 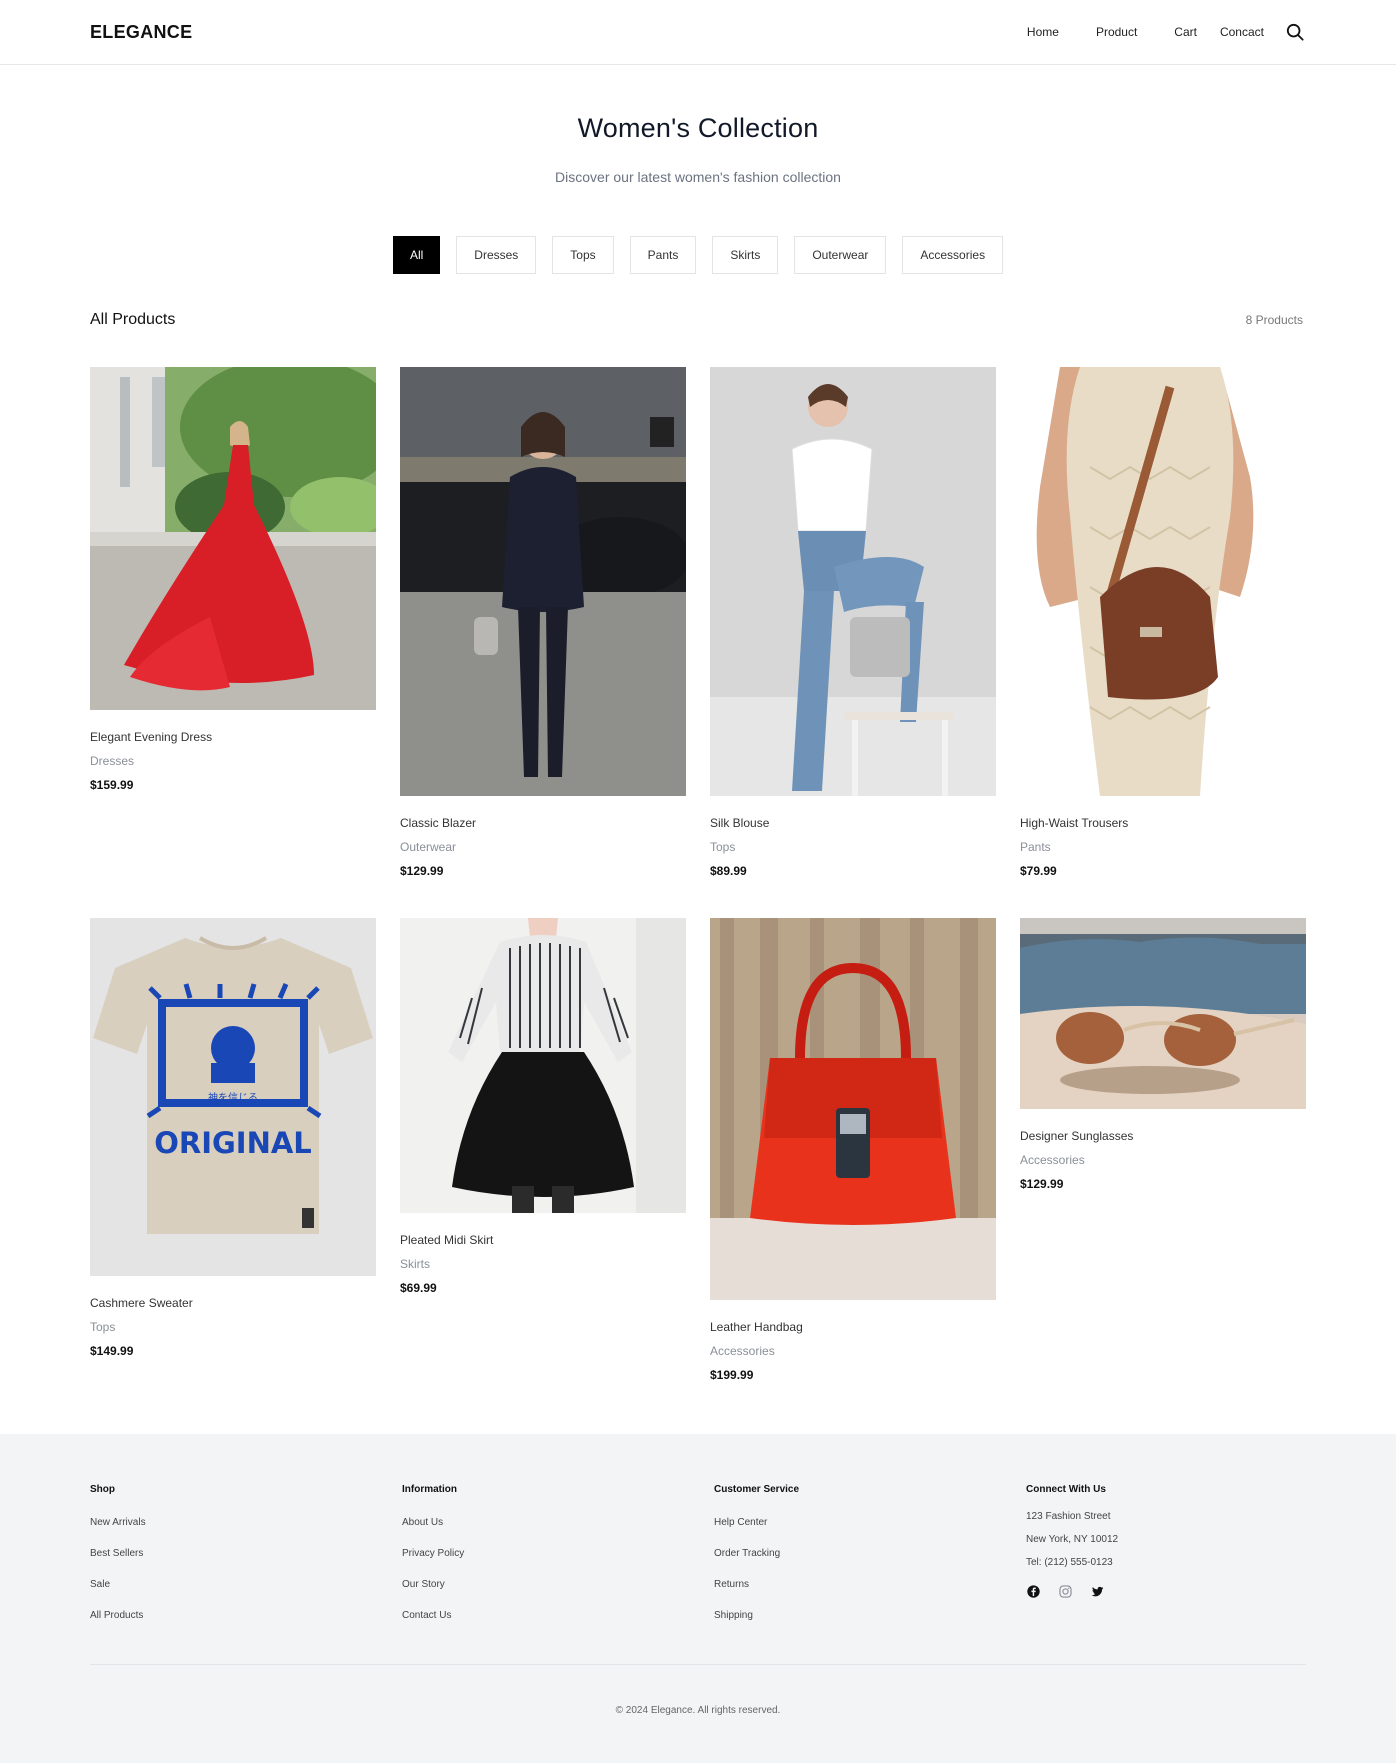 What do you see at coordinates (728, 871) in the screenshot?
I see `product-price: $89.99` at bounding box center [728, 871].